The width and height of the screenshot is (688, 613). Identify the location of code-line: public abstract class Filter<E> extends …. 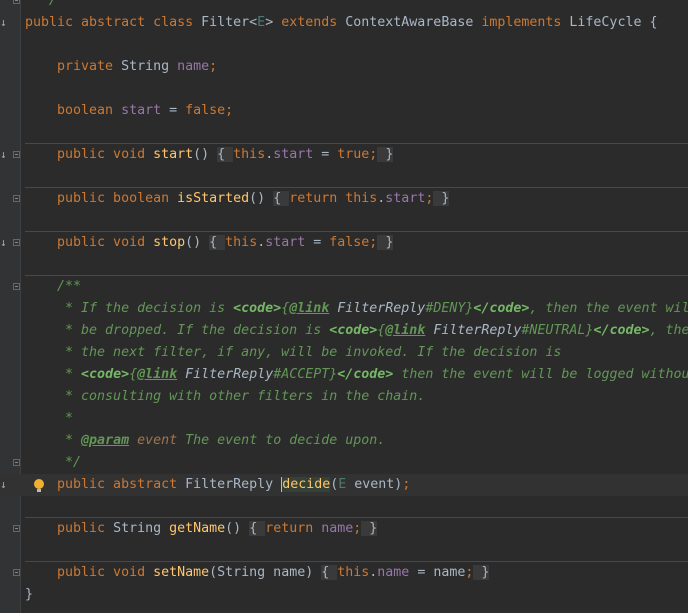
(344, 23).